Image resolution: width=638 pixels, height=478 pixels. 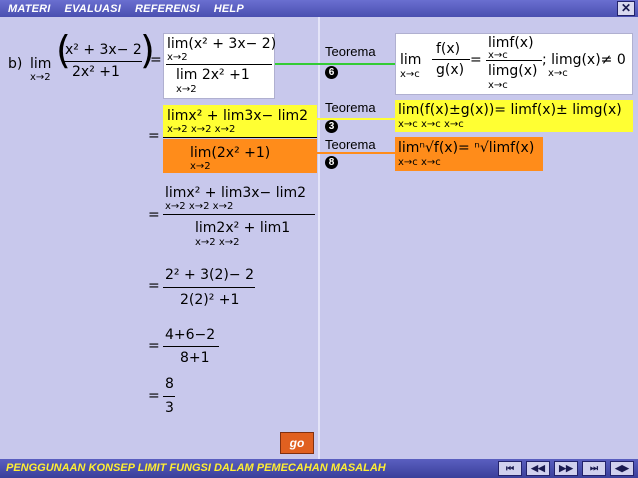 I want to click on theorem6-rhs-den: limg(x), so click(x=513, y=71).